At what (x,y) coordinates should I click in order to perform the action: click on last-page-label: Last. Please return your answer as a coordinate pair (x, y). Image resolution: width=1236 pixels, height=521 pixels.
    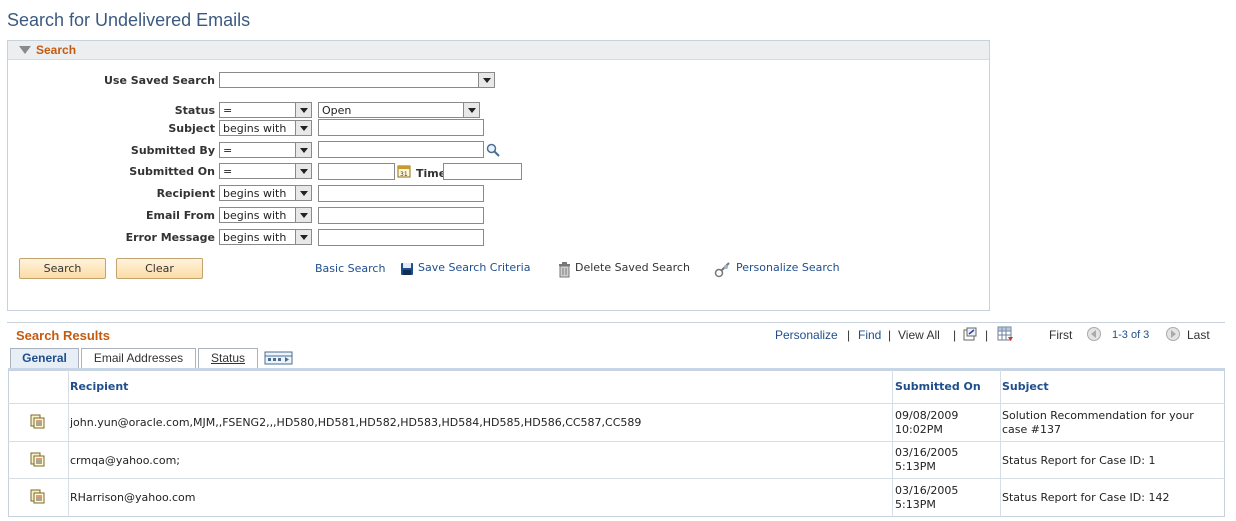
    Looking at the image, I should click on (1198, 335).